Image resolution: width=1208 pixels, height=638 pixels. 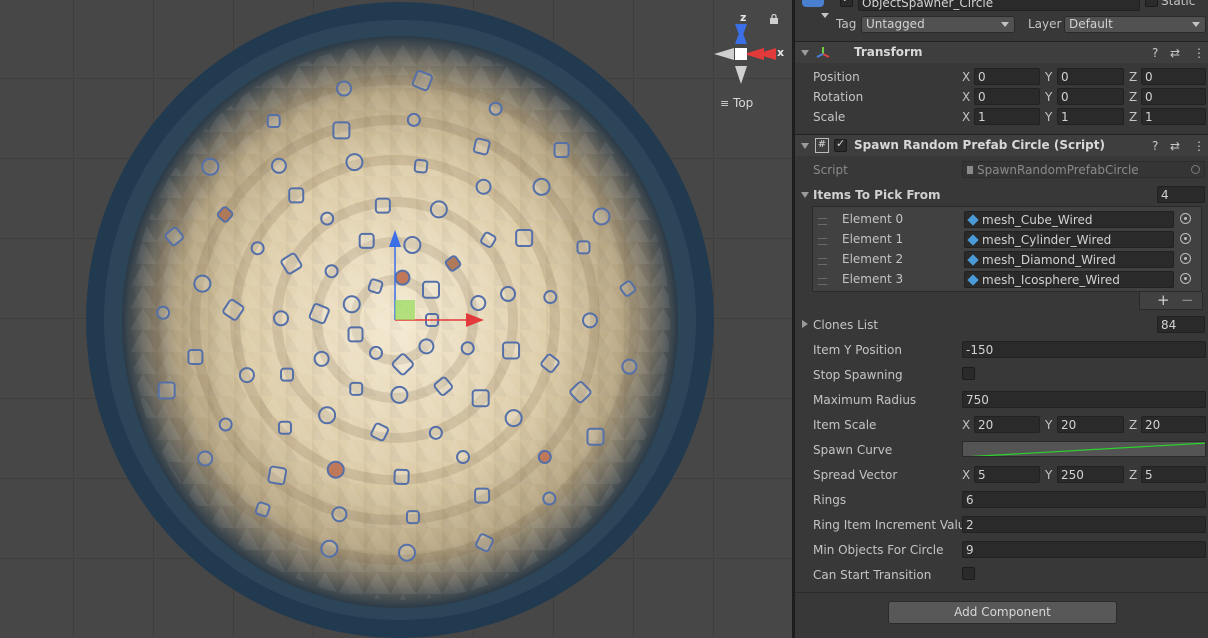 What do you see at coordinates (876, 195) in the screenshot?
I see `items-to-pick-label: Items To Pick From` at bounding box center [876, 195].